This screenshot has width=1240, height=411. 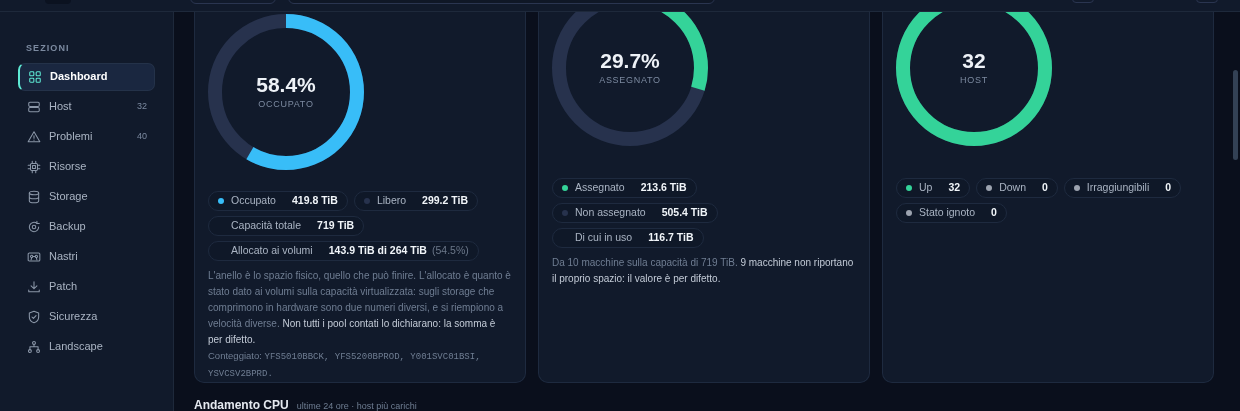 I want to click on grid-icon, so click(x=35, y=76).